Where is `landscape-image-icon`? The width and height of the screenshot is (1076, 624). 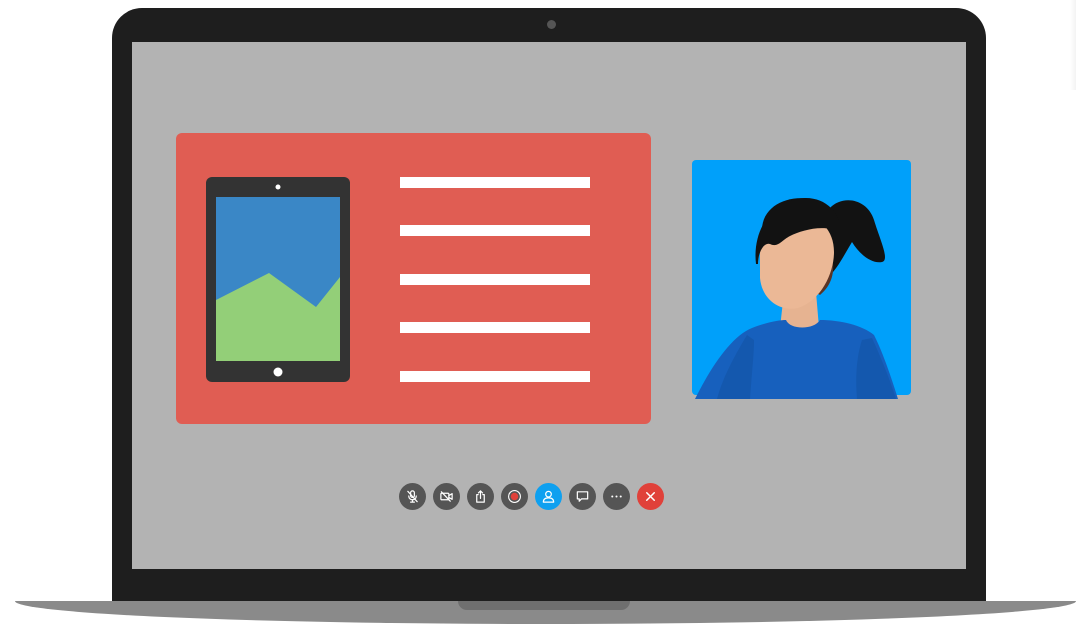 landscape-image-icon is located at coordinates (278, 279).